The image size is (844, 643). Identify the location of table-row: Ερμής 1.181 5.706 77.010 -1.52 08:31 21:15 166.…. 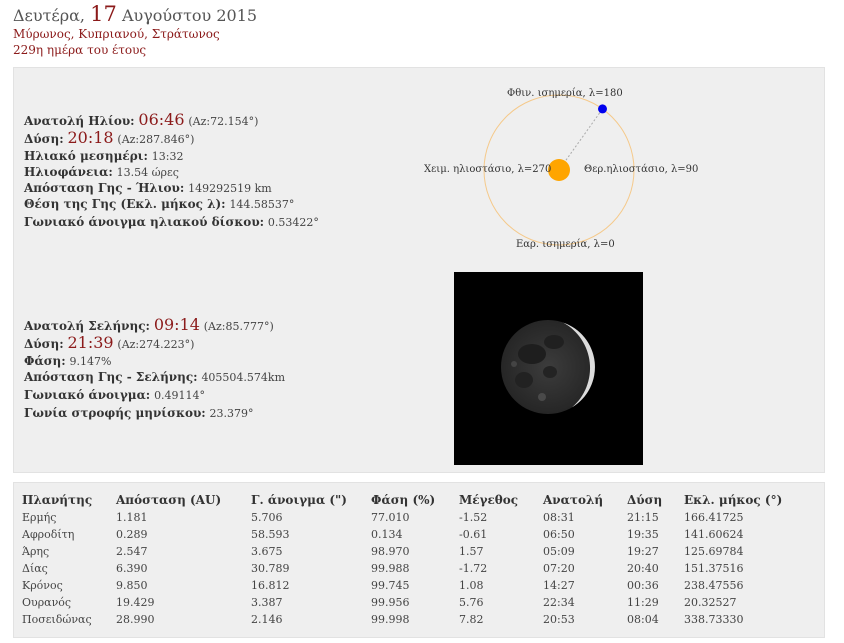
(408, 519).